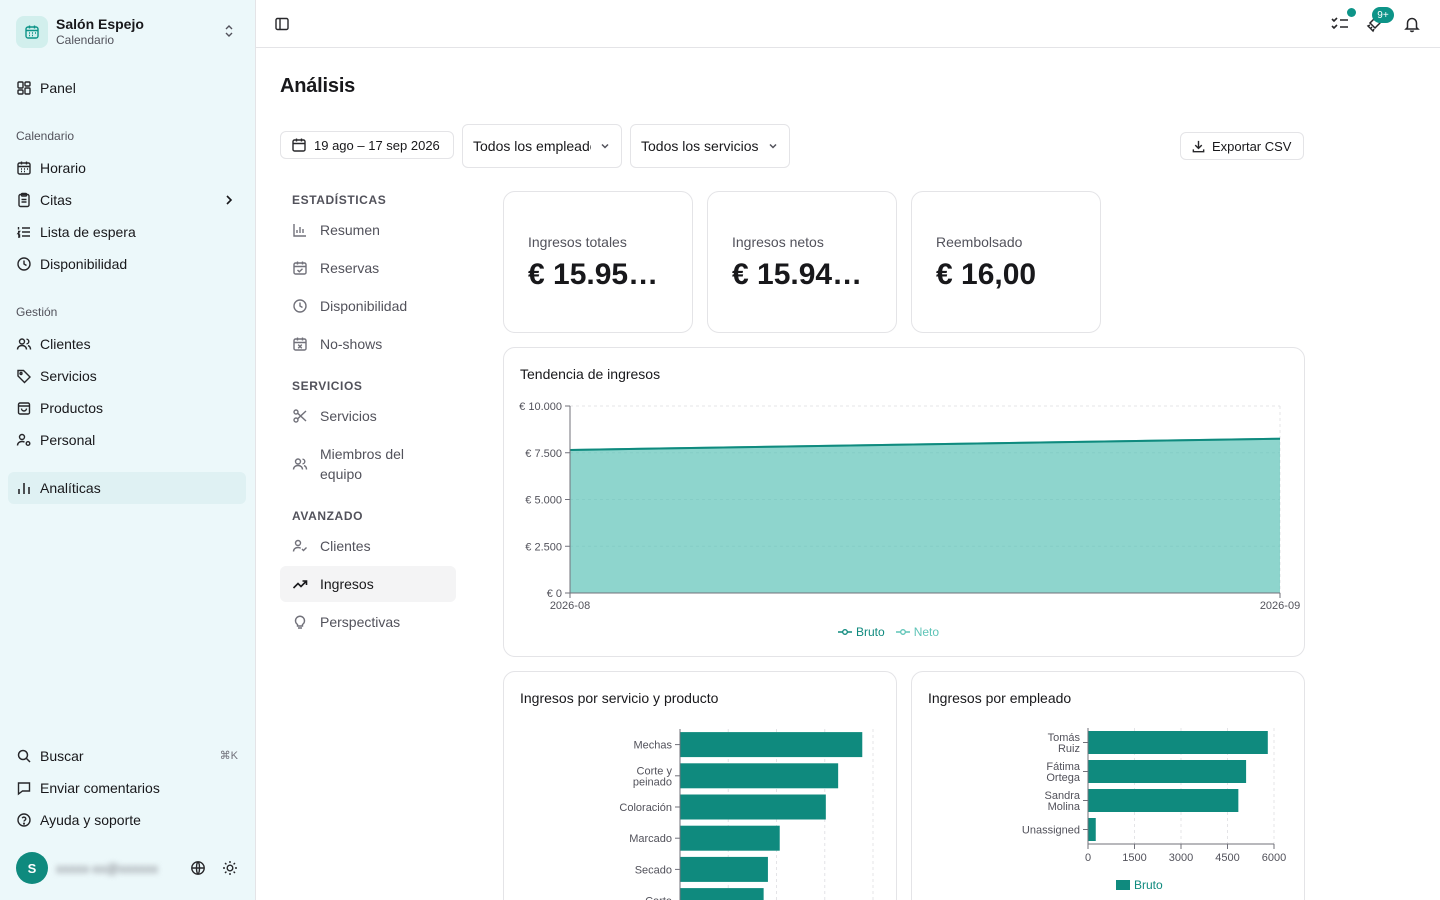 The width and height of the screenshot is (1440, 900). What do you see at coordinates (88, 232) in the screenshot?
I see `sidebar-item-label: Lista de espera` at bounding box center [88, 232].